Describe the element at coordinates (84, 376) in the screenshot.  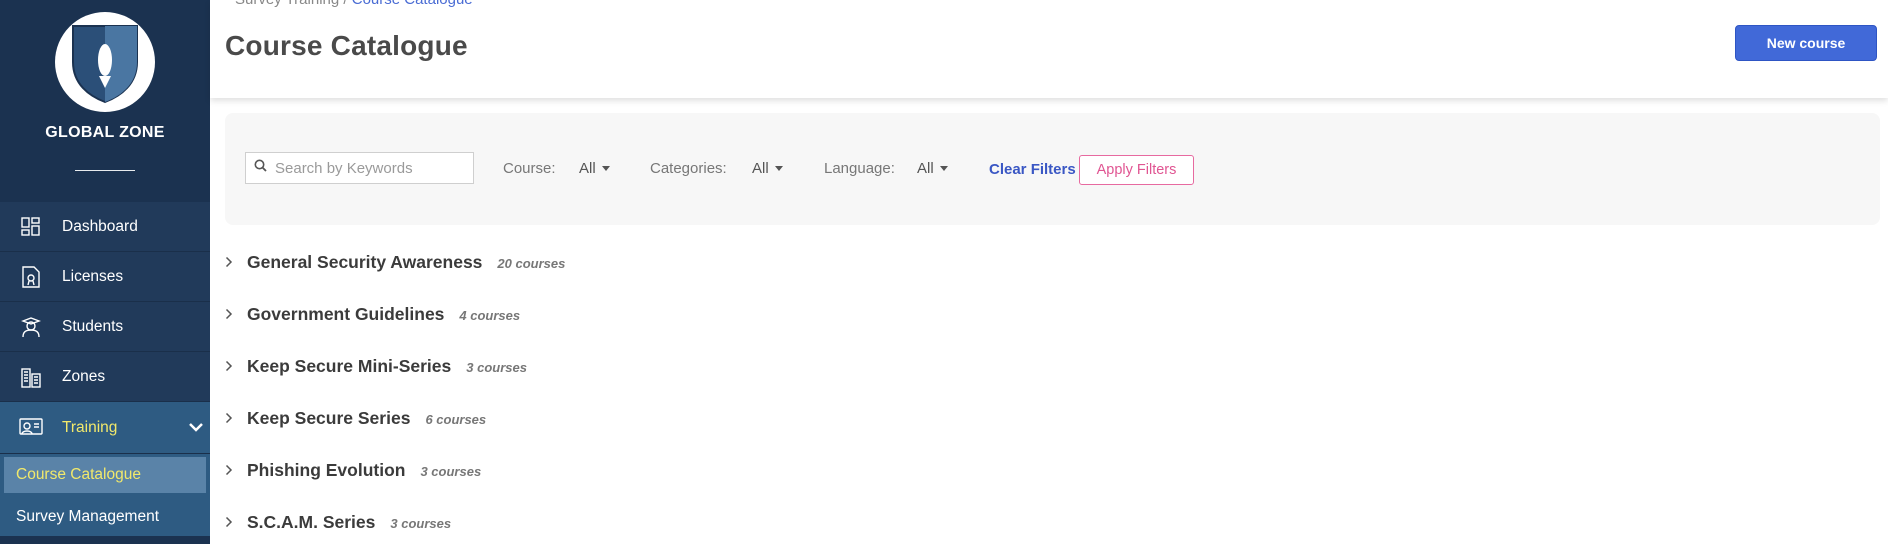
I see `sidebar-item-label: Zones` at that location.